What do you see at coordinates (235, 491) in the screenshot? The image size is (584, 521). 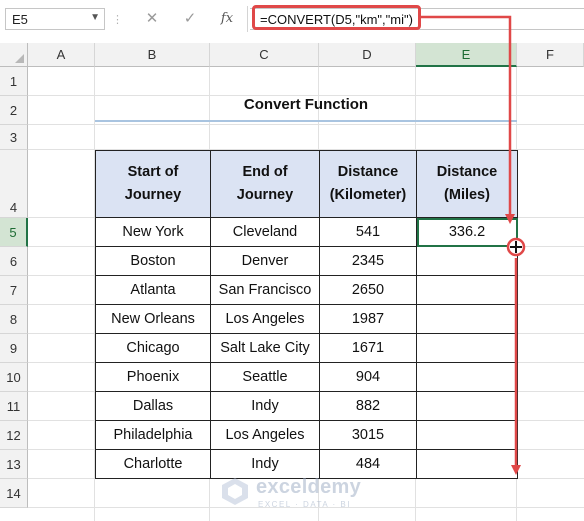 I see `exceldemy-logo-icon` at bounding box center [235, 491].